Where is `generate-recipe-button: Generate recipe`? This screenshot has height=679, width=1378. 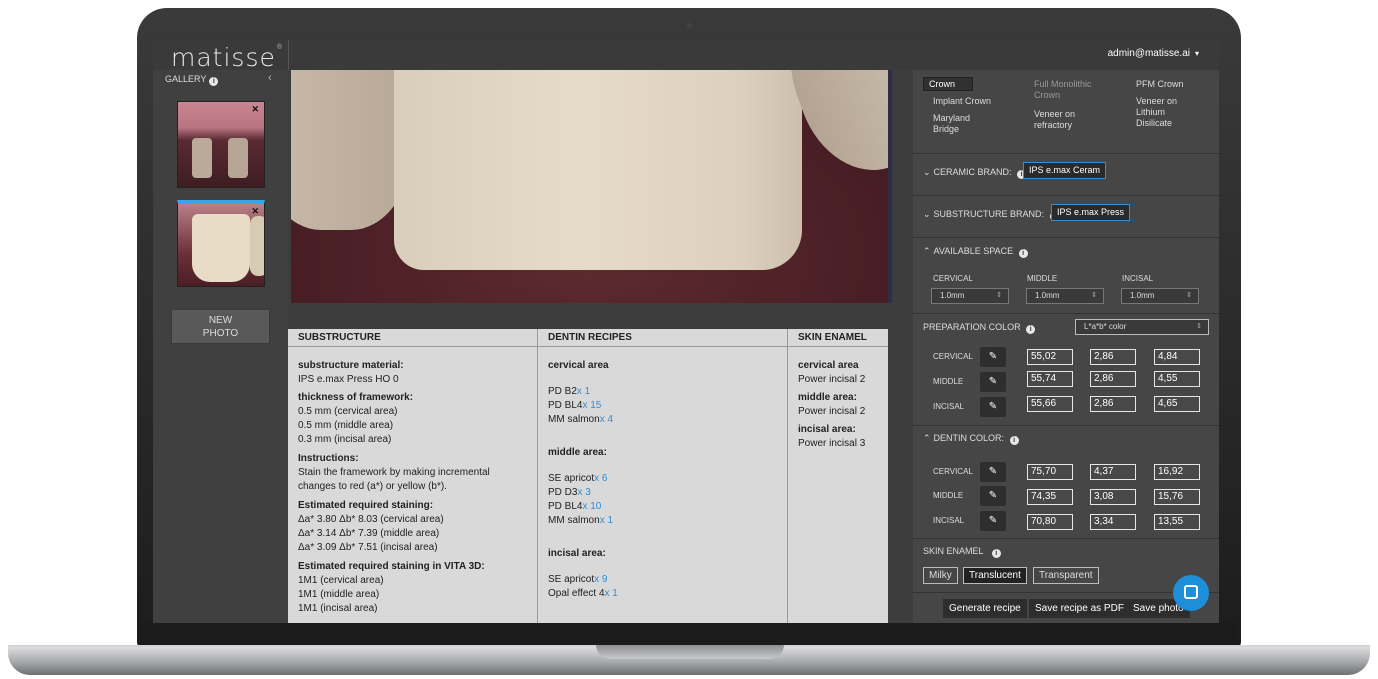
generate-recipe-button: Generate recipe is located at coordinates (985, 608).